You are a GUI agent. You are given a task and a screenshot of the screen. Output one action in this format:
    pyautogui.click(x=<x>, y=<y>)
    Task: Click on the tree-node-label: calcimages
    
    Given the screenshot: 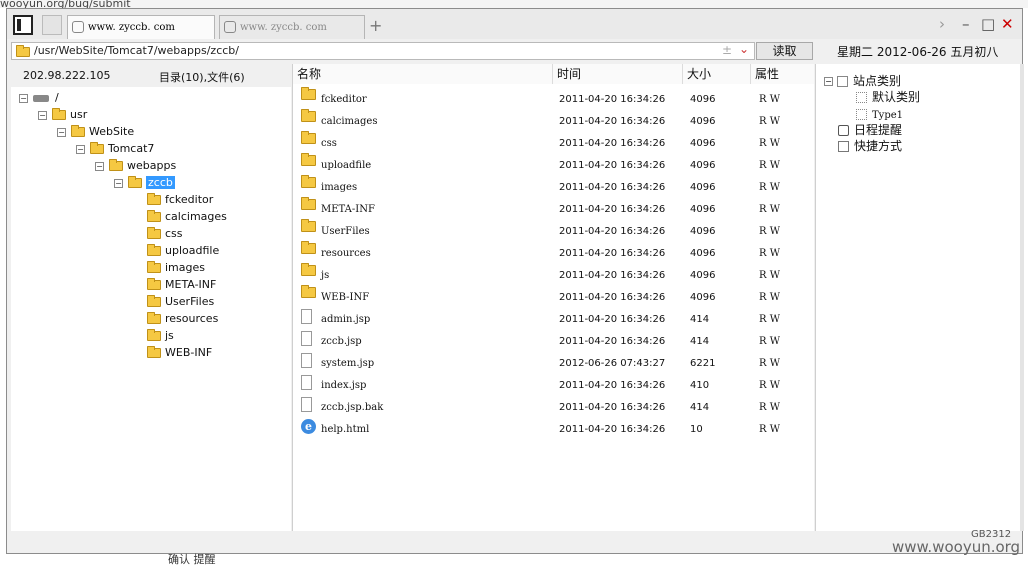 What is the action you would take?
    pyautogui.click(x=196, y=216)
    